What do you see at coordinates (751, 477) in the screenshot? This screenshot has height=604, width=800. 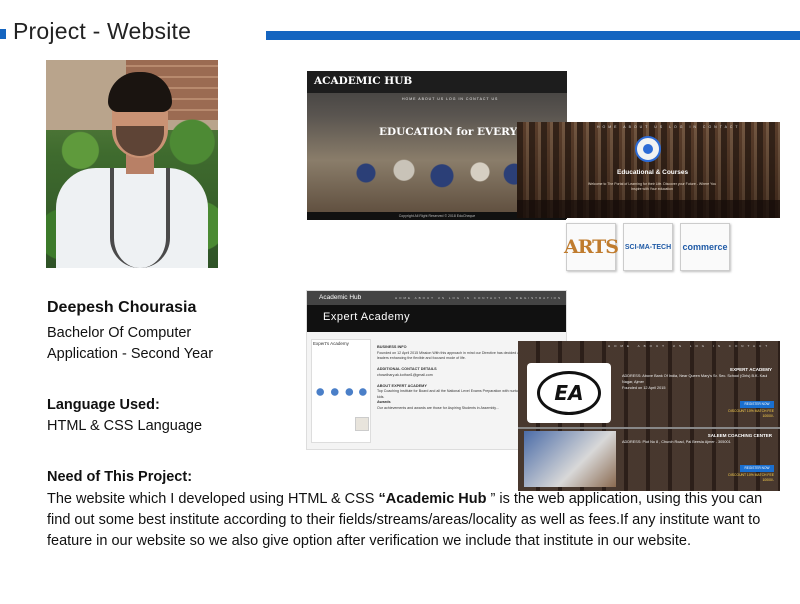 I see `discount-text-2: DISCOUNT 10% MATCH FEE 10000/-` at bounding box center [751, 477].